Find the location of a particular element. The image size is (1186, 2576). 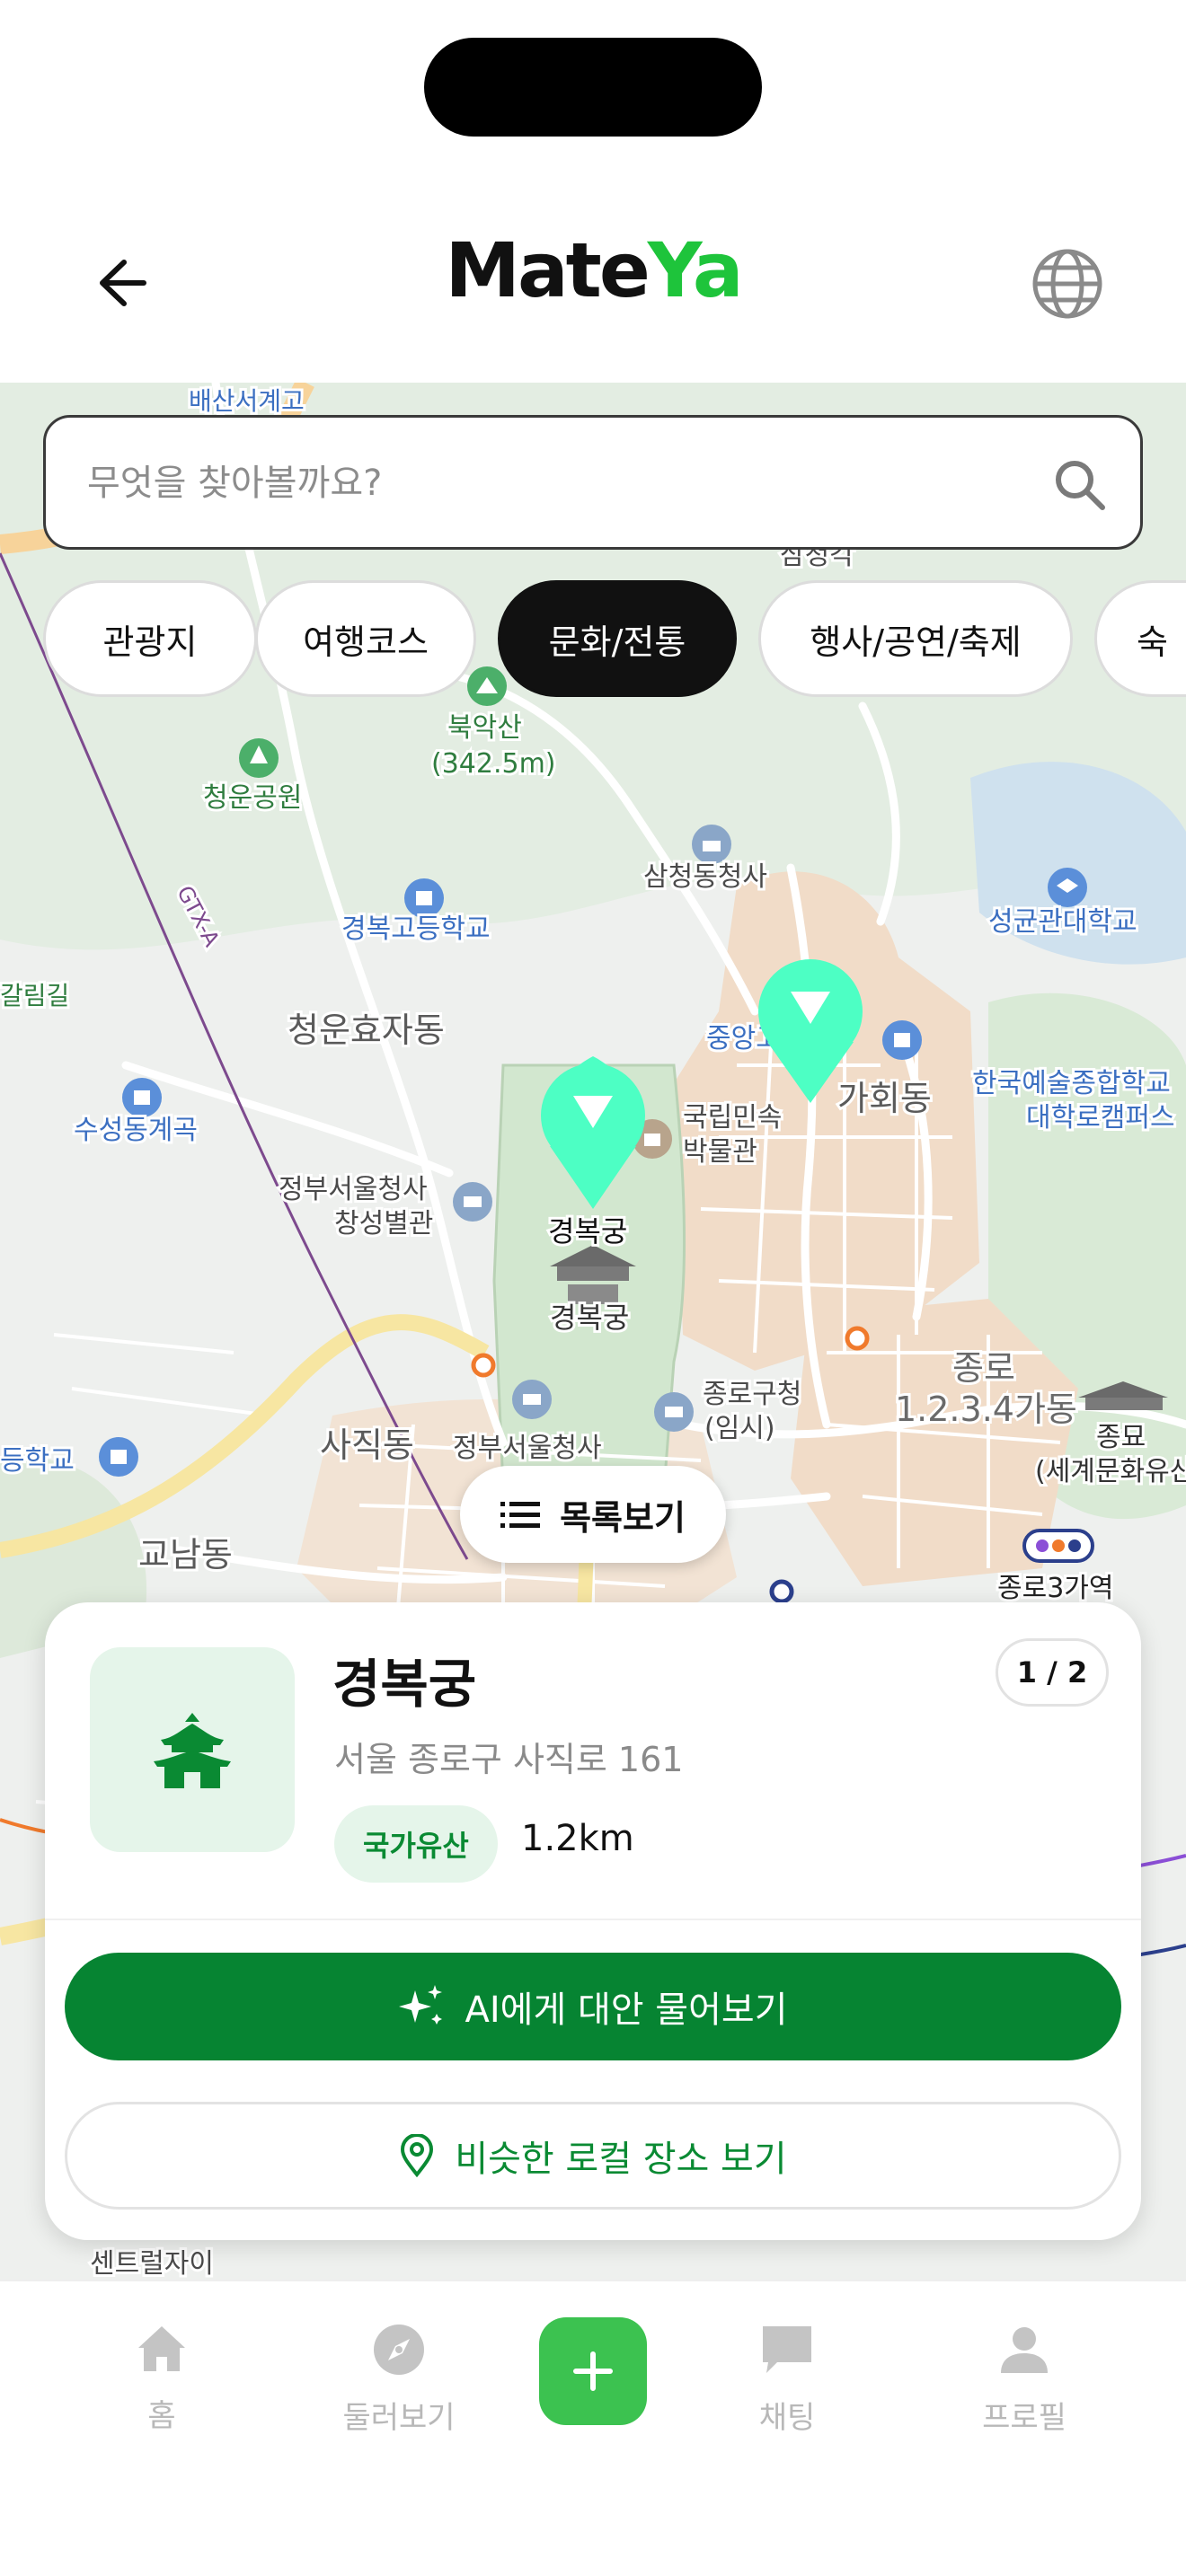

map-label: 국립민속 is located at coordinates (732, 1118).